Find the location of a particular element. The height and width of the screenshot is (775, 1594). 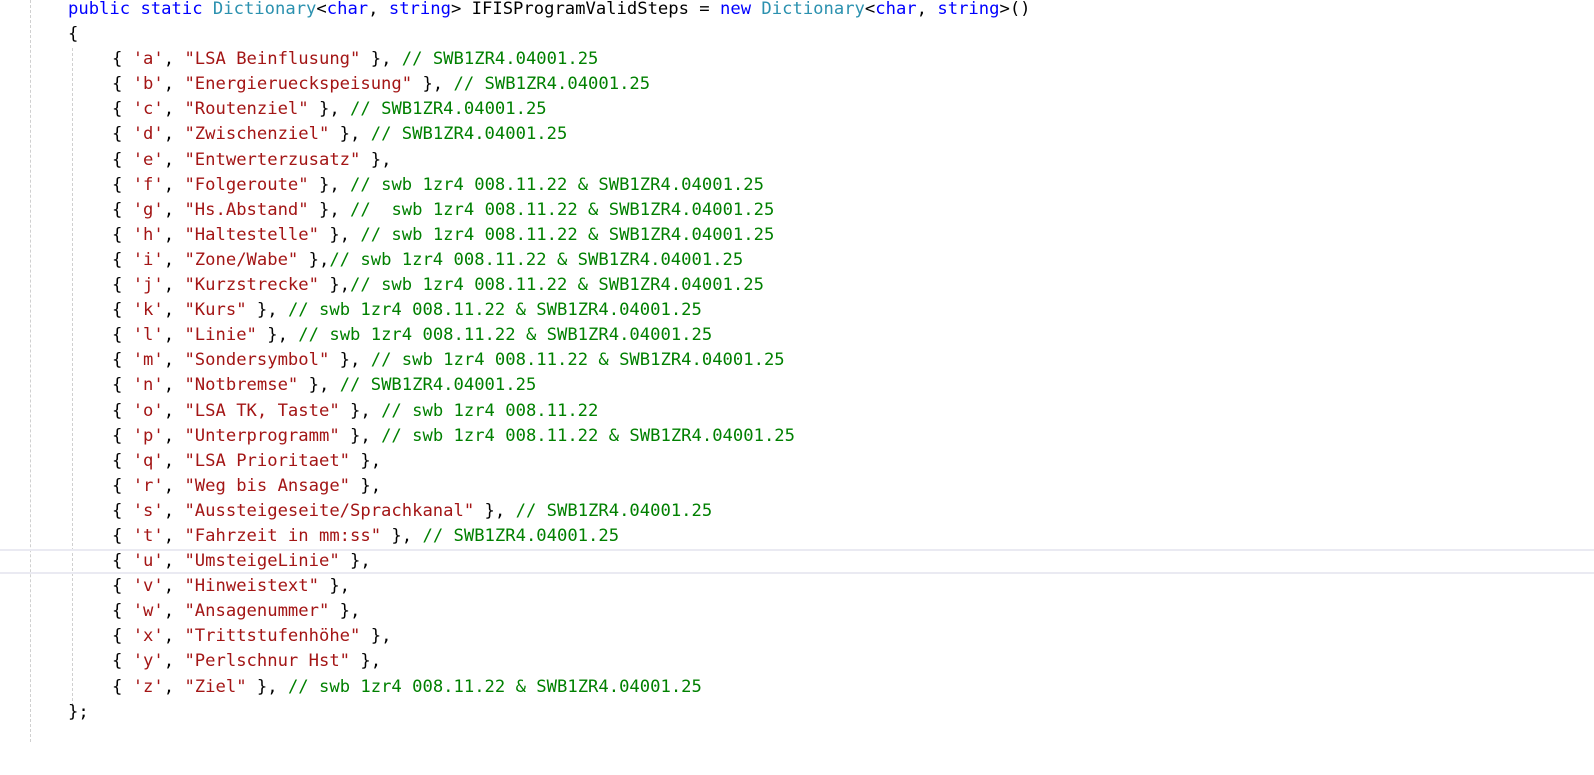

generic-open: < is located at coordinates (321, 9).